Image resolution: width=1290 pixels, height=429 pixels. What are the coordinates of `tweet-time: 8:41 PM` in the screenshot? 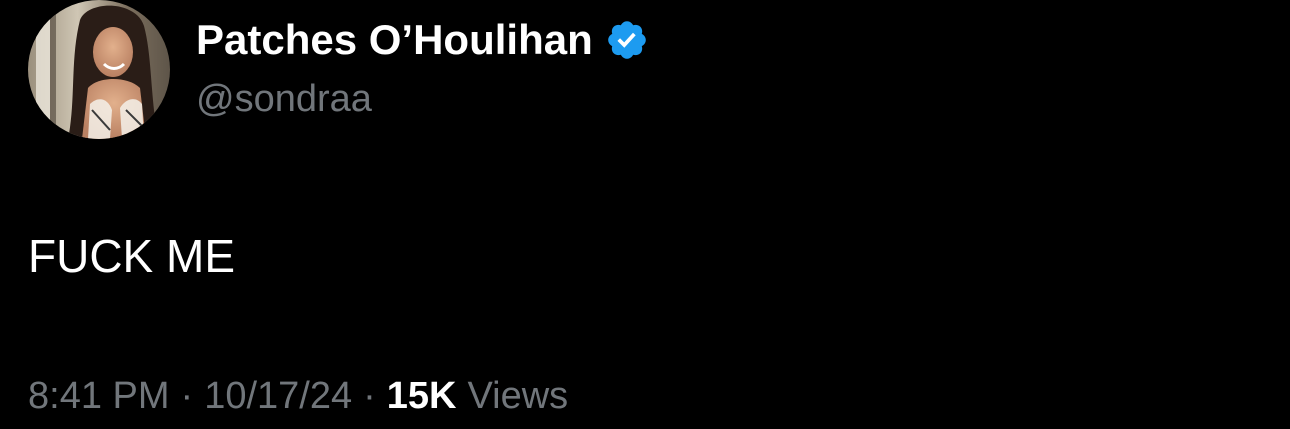 It's located at (99, 396).